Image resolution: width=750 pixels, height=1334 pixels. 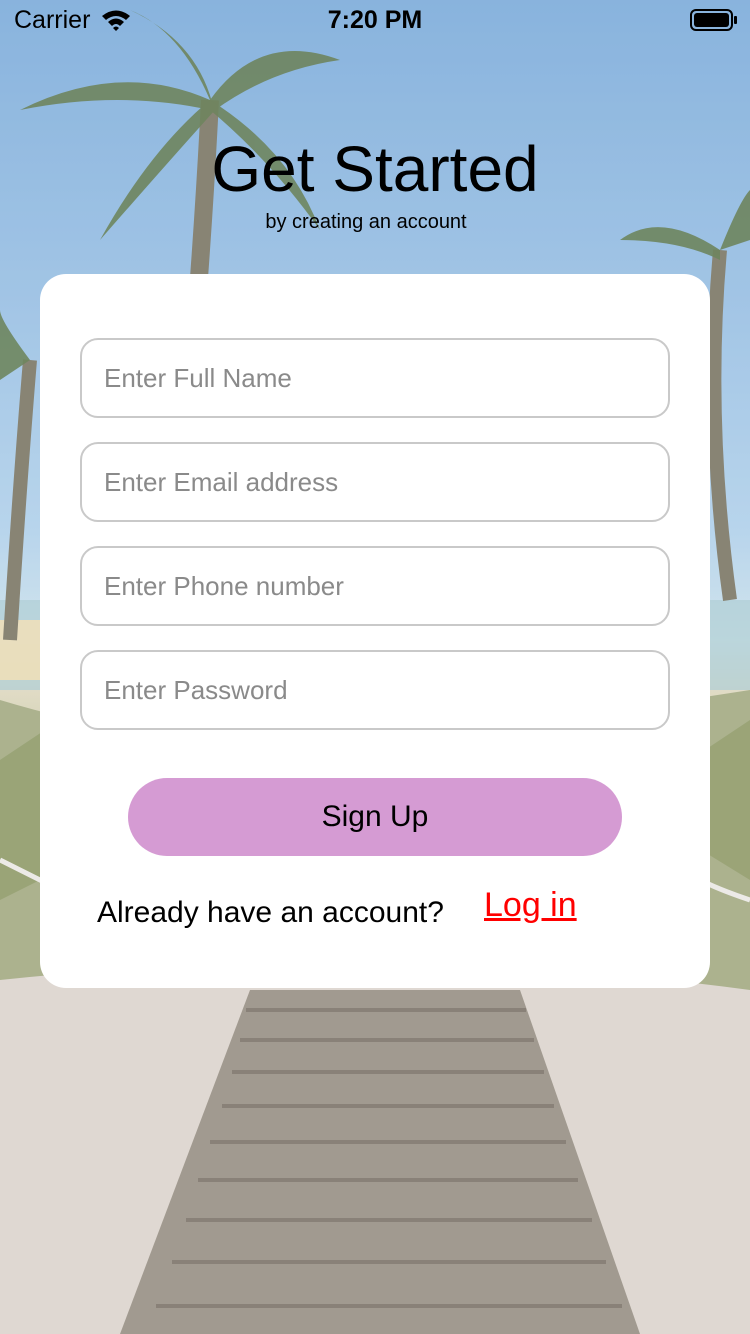 I want to click on password-input, so click(x=363, y=690).